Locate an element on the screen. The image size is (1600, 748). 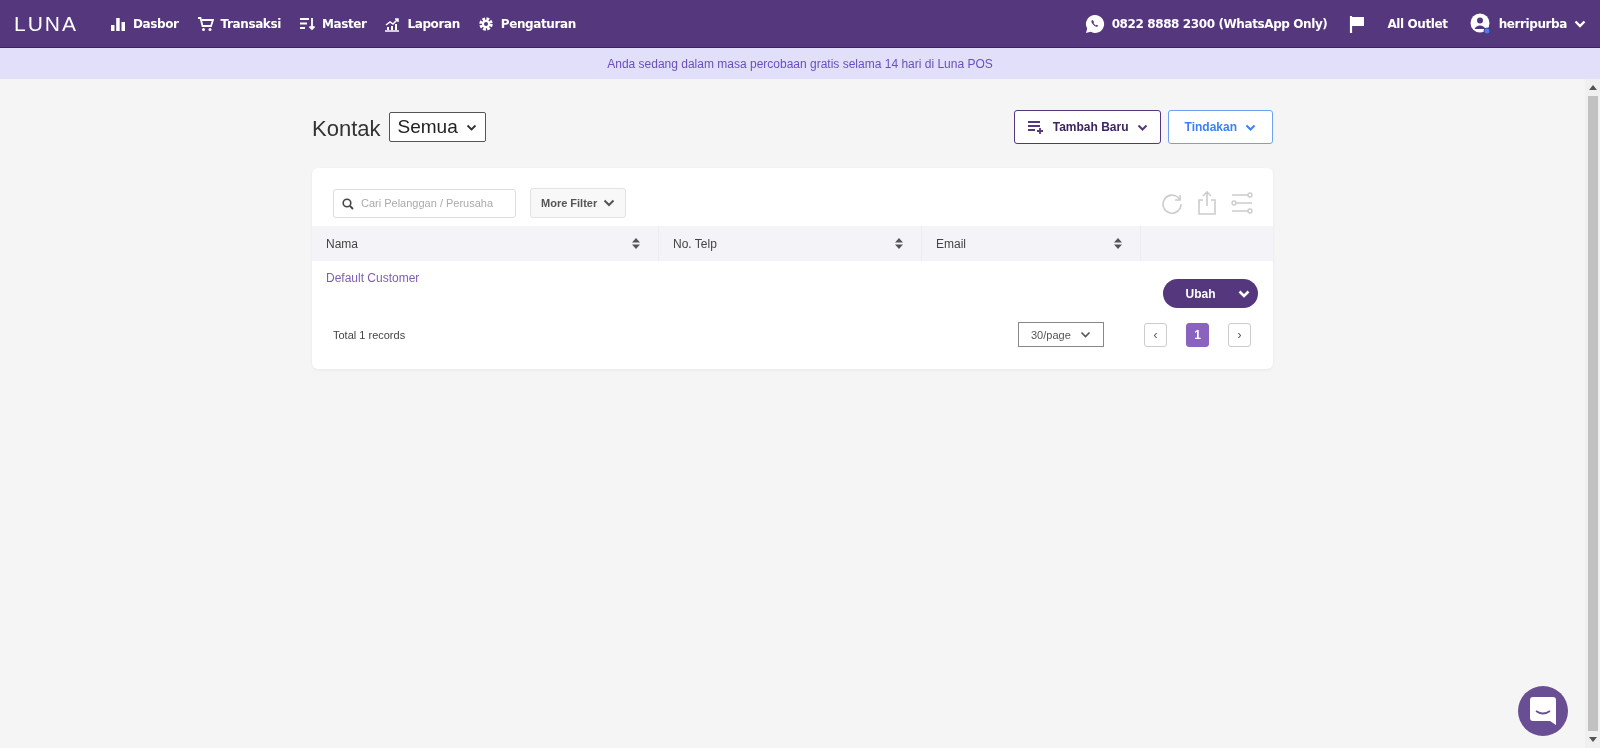
scroll-down-icon is located at coordinates (1592, 739).